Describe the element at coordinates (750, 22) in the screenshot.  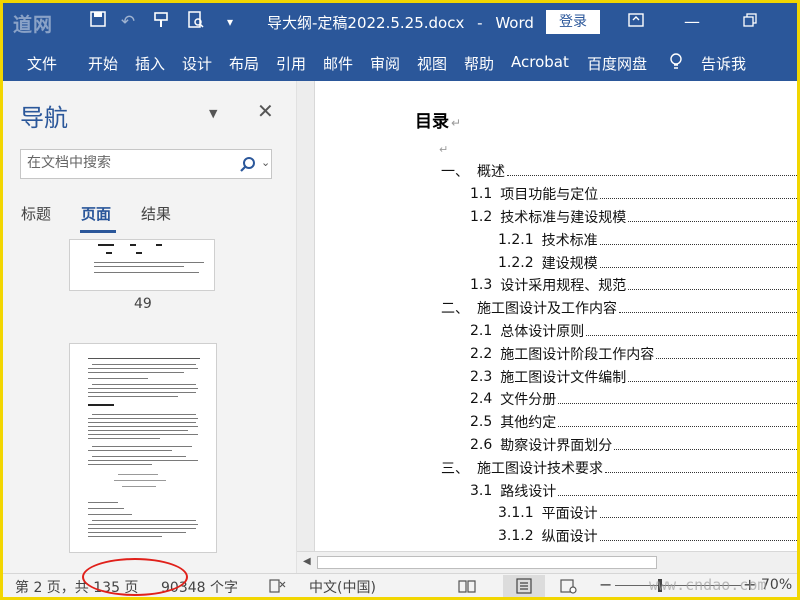
I see `maximize-icon` at that location.